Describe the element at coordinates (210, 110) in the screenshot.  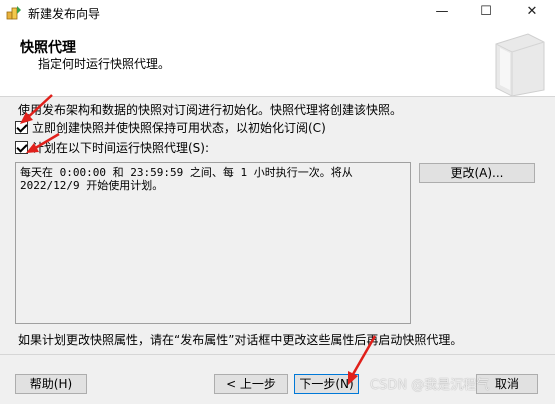
I see `intro-text: 使用发布架构和数据的快照对订阅进行初始化。快照代理将创建该快照。` at that location.